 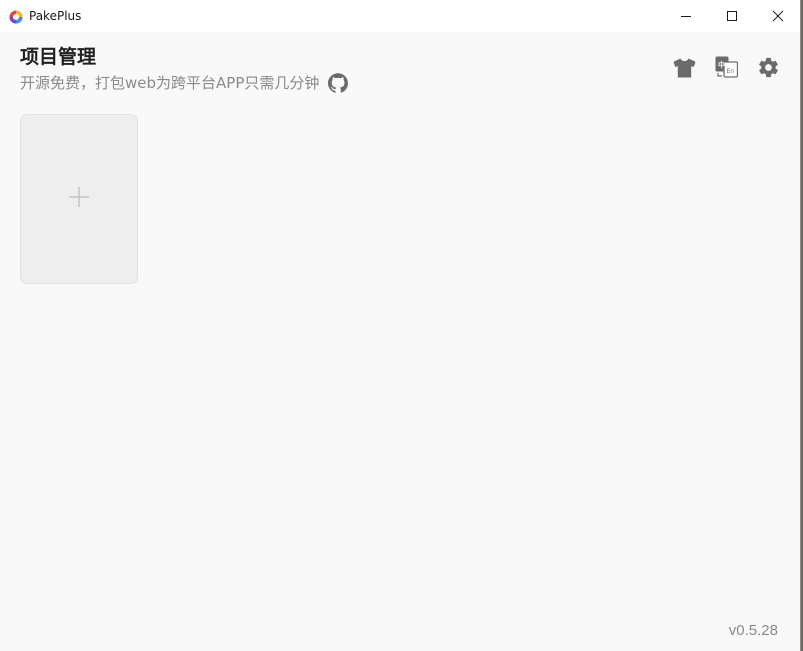 What do you see at coordinates (721, 64) in the screenshot?
I see `svg-text: 中` at bounding box center [721, 64].